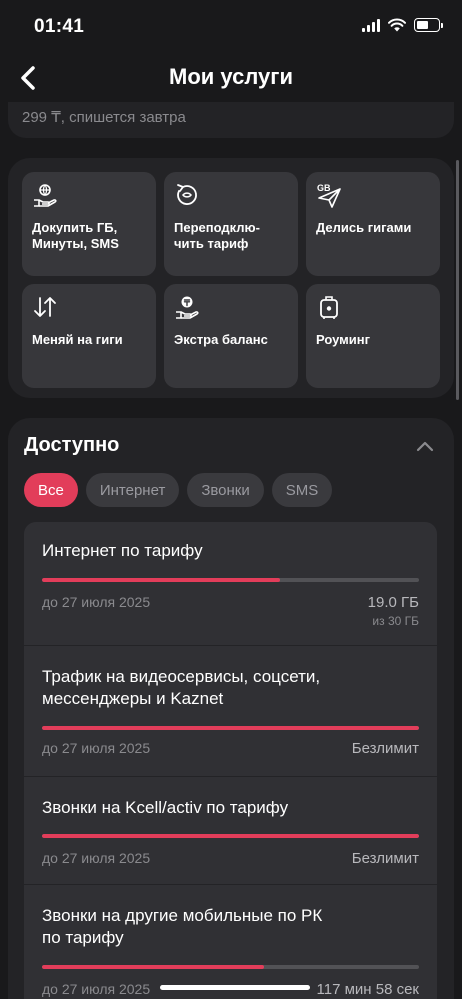  I want to click on navigation-header: Мои услуги, so click(231, 78).